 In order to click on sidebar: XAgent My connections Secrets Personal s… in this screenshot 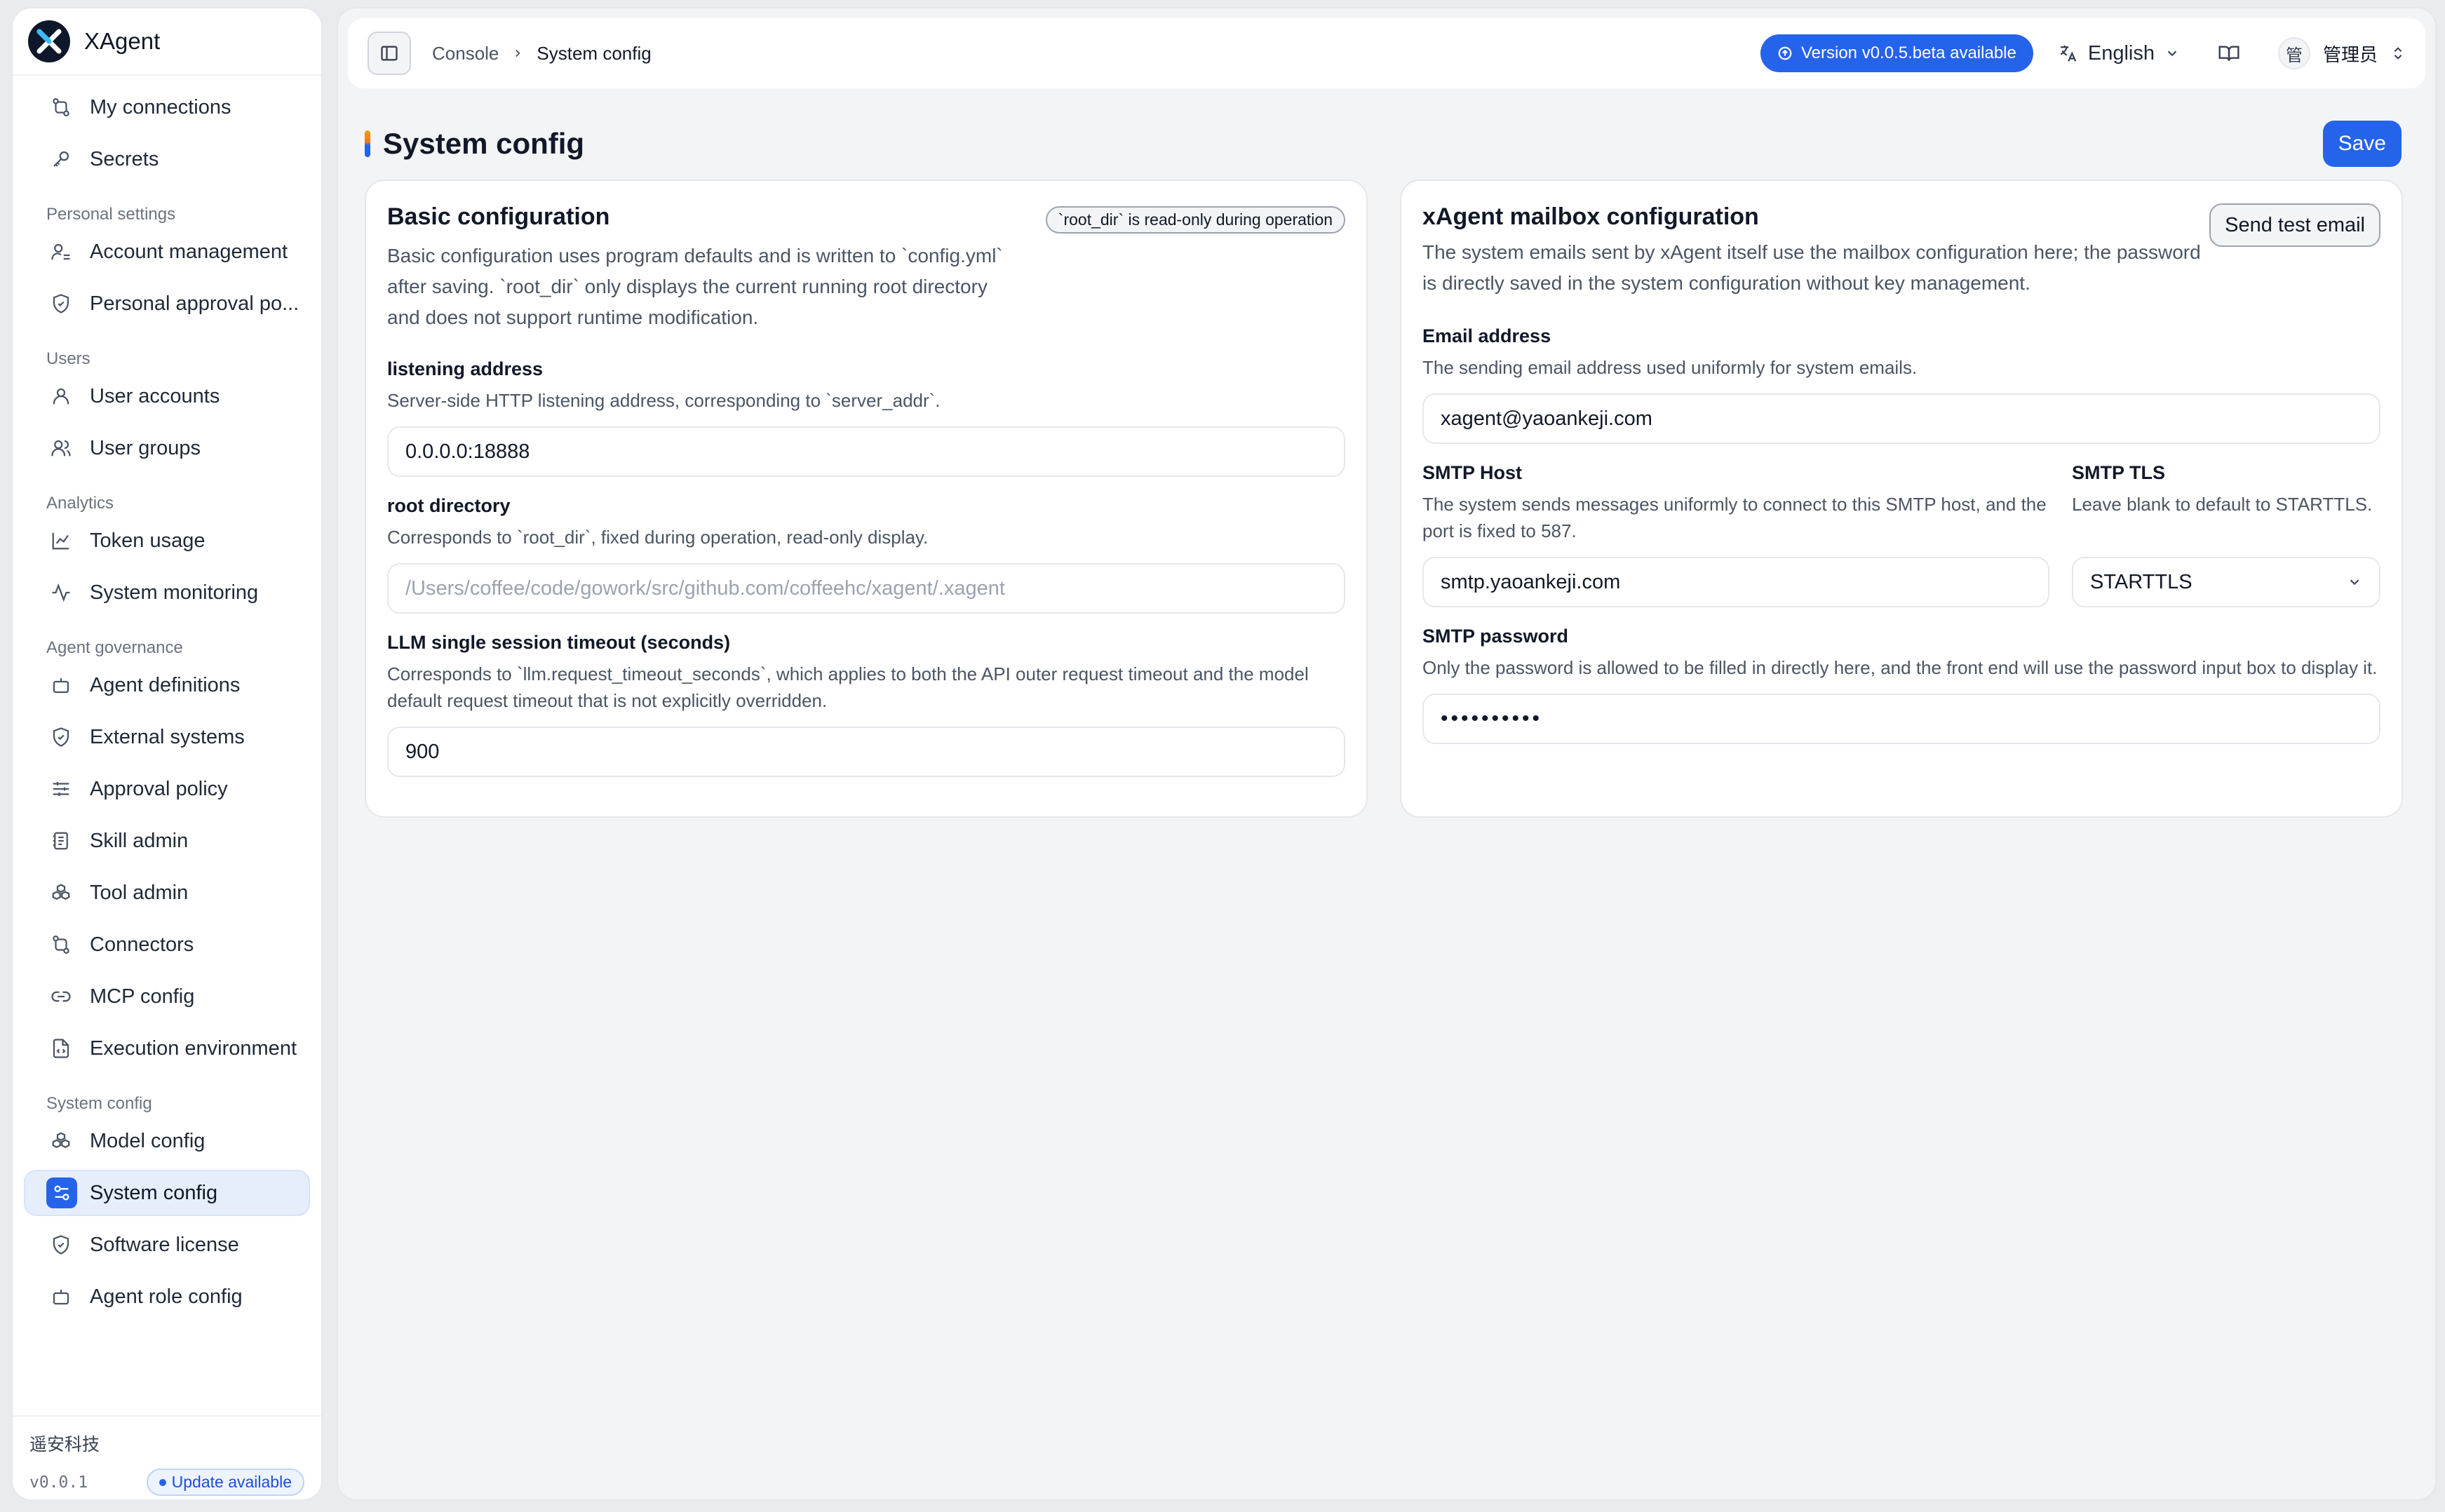, I will do `click(167, 754)`.